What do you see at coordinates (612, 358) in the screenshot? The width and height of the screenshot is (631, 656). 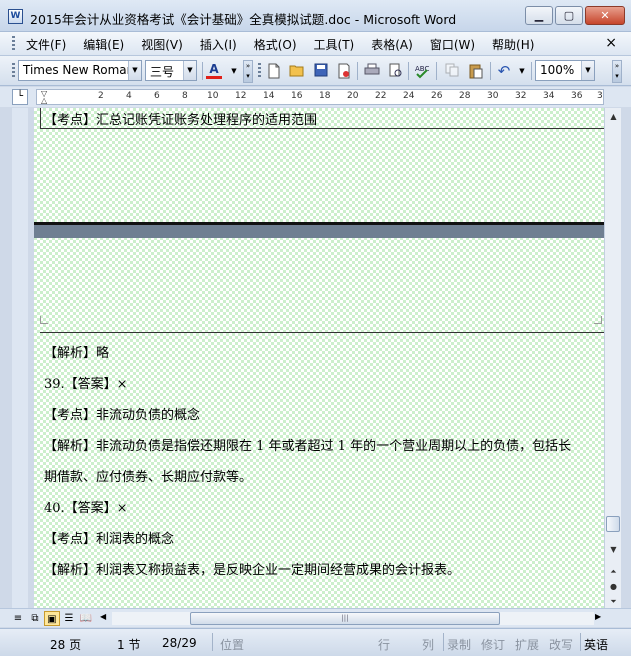 I see `vertical-scrollbar: ▲ ▼ ⏶ ● ⏷` at bounding box center [612, 358].